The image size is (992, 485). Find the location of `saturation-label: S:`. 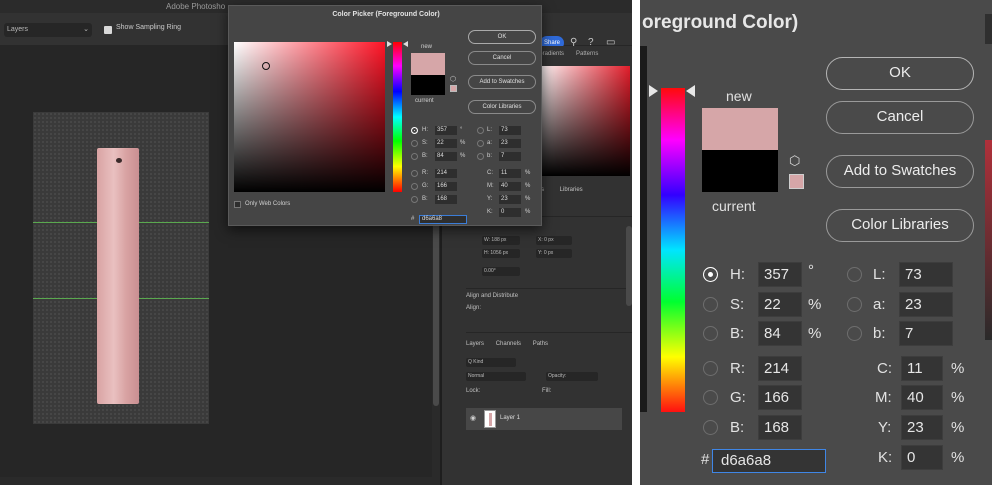

saturation-label: S: is located at coordinates (425, 143).